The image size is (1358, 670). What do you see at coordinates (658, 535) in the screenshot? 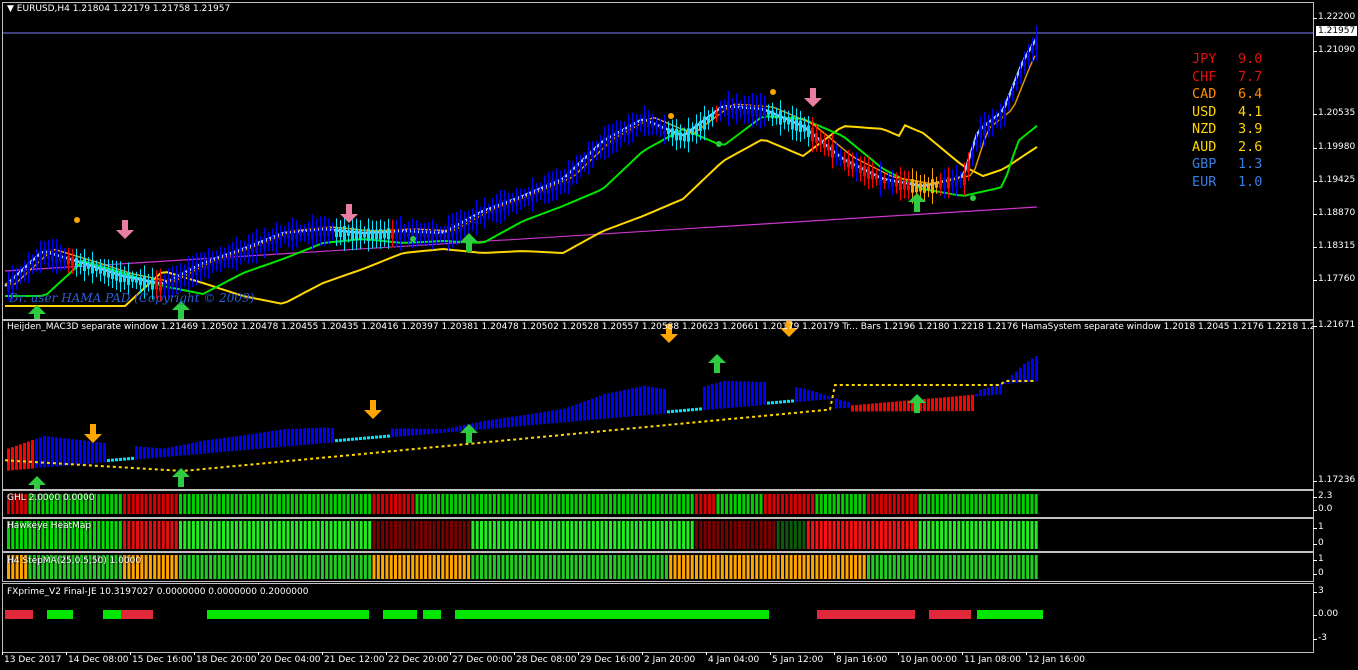
I see `heatmap-indicator-pane: Hawkeye HeatMap` at bounding box center [658, 535].